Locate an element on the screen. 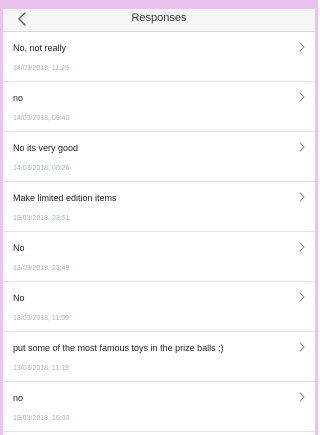  status-bar is located at coordinates (159, 4).